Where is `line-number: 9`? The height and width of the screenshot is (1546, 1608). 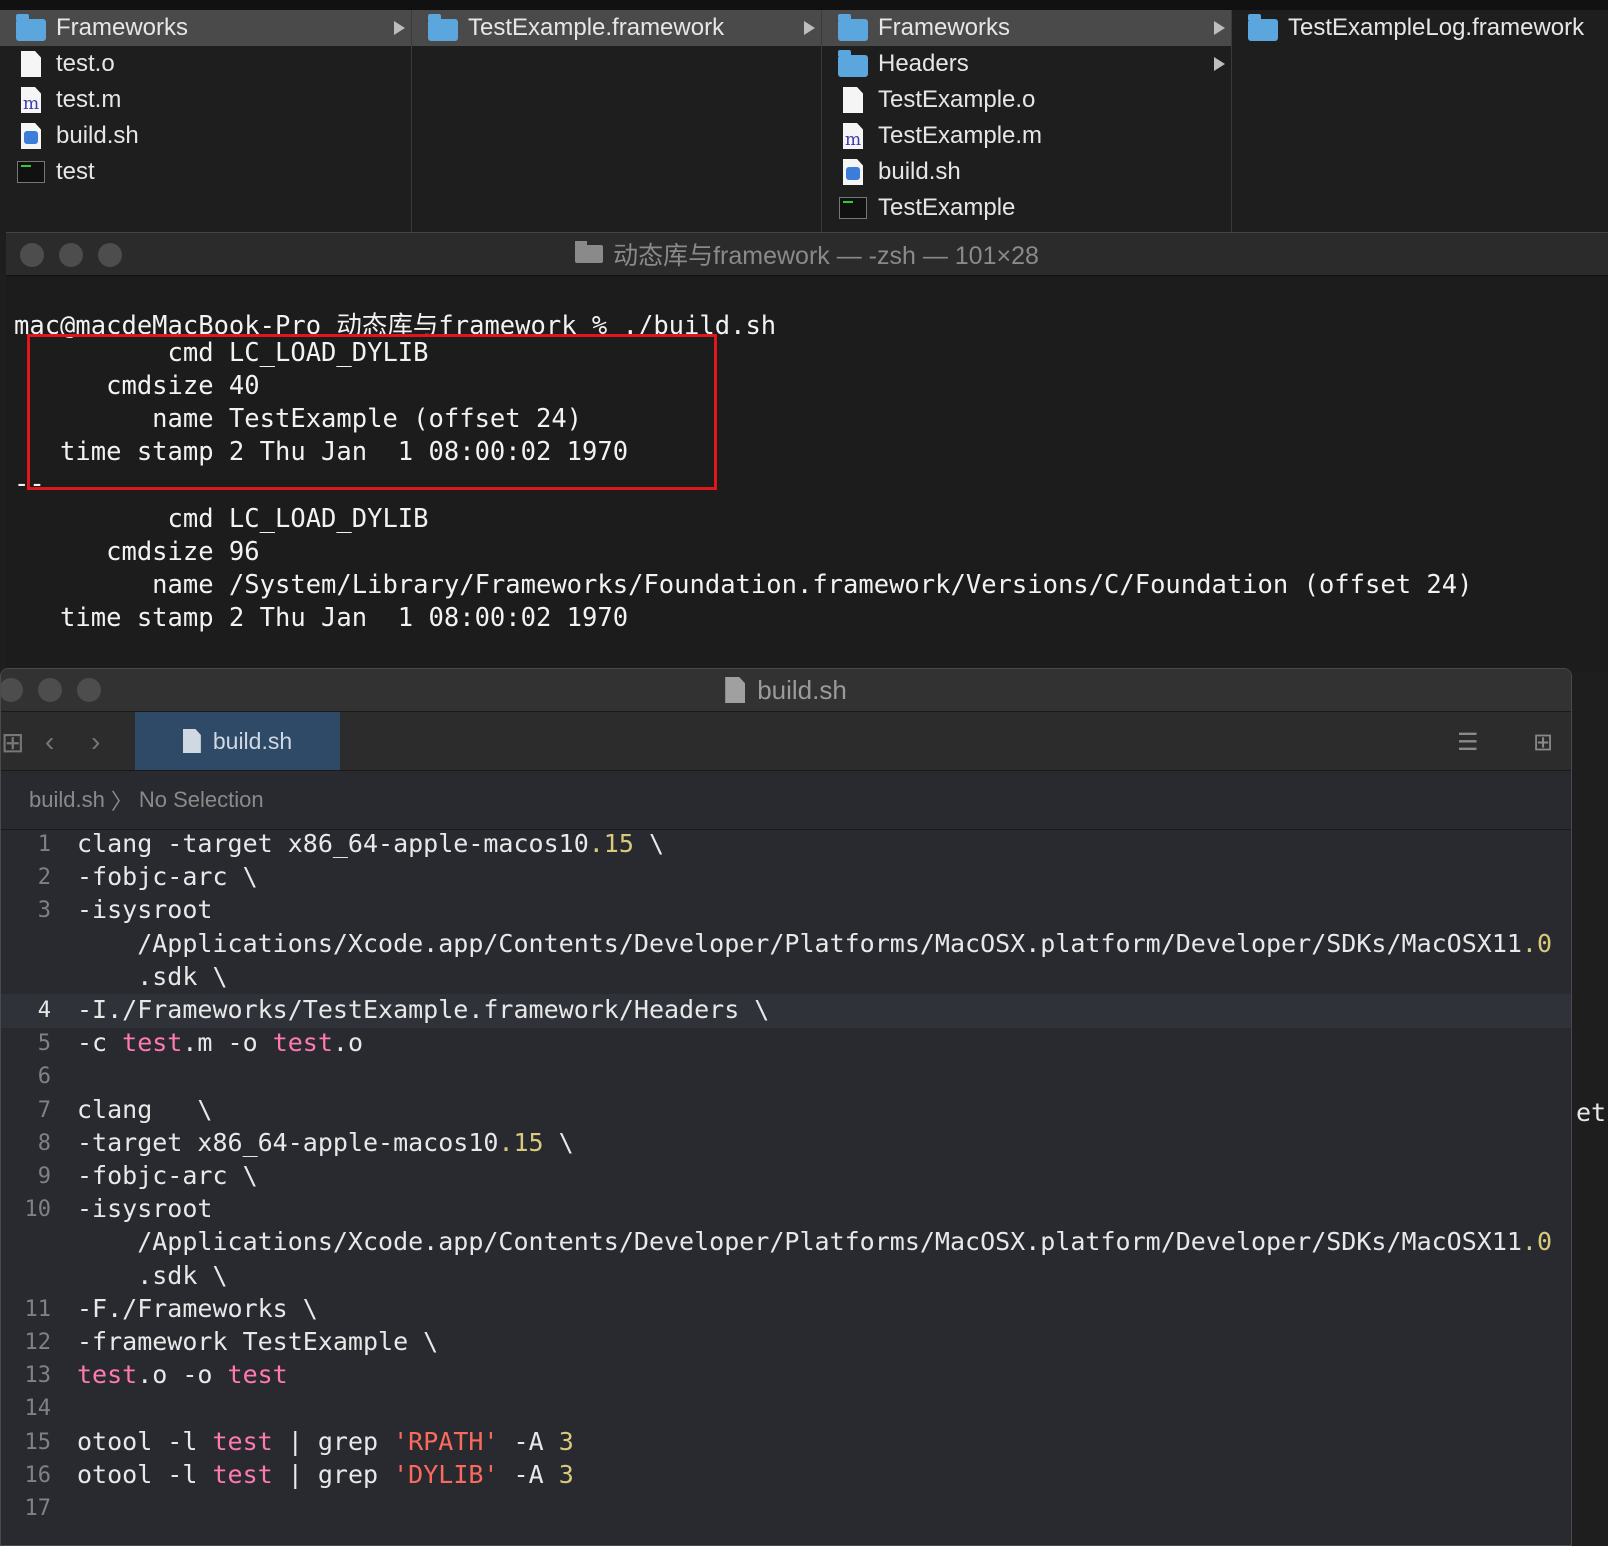 line-number: 9 is located at coordinates (44, 1176).